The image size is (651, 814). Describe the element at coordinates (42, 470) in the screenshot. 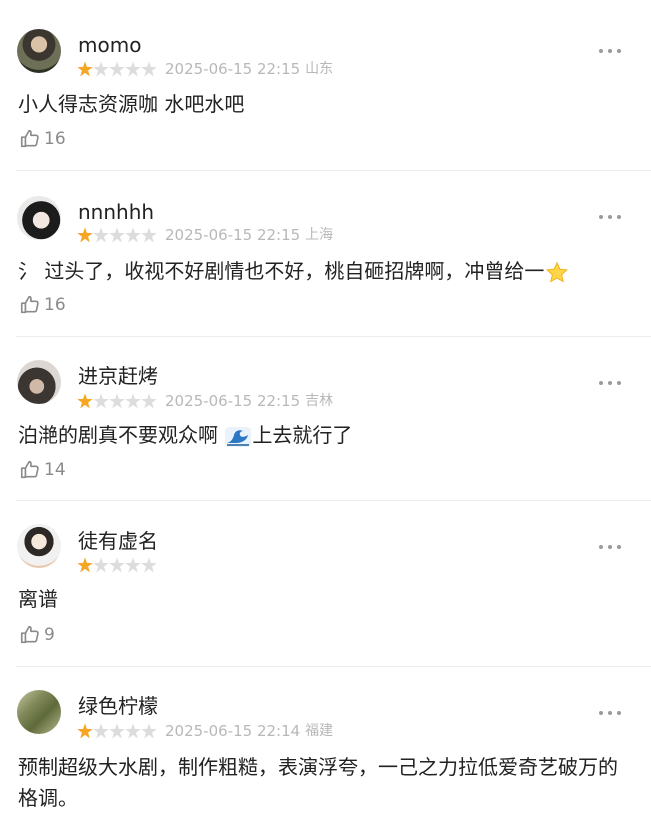

I see `like-button: 14` at that location.